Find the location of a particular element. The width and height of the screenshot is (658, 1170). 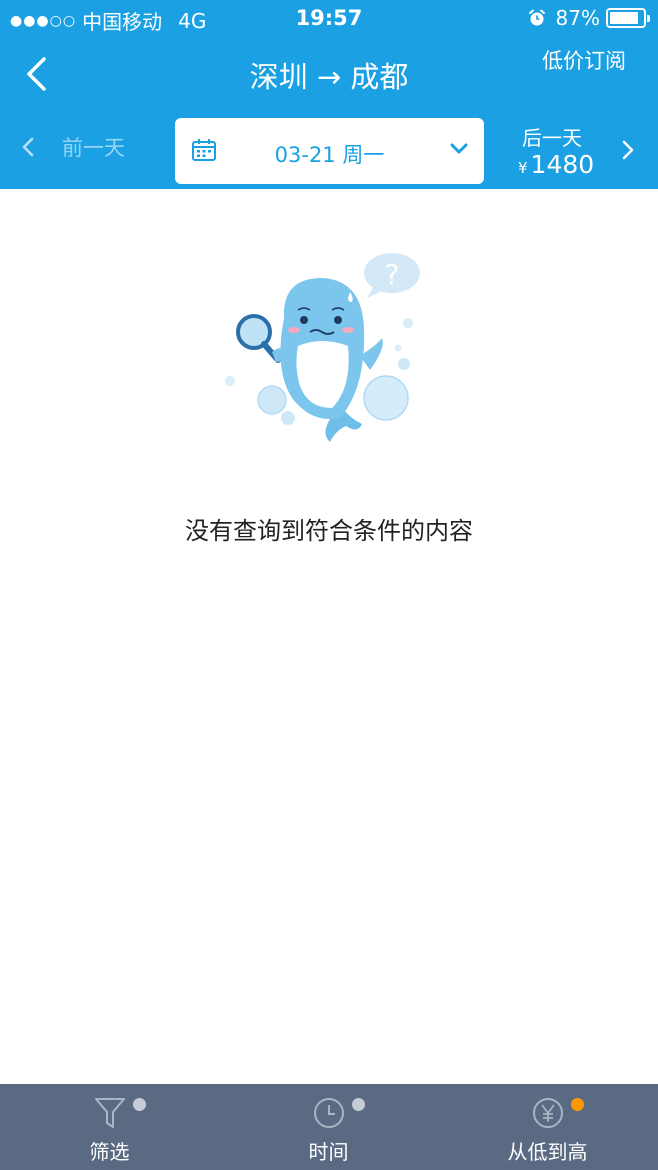

currency-symbol: ¥ is located at coordinates (523, 168).